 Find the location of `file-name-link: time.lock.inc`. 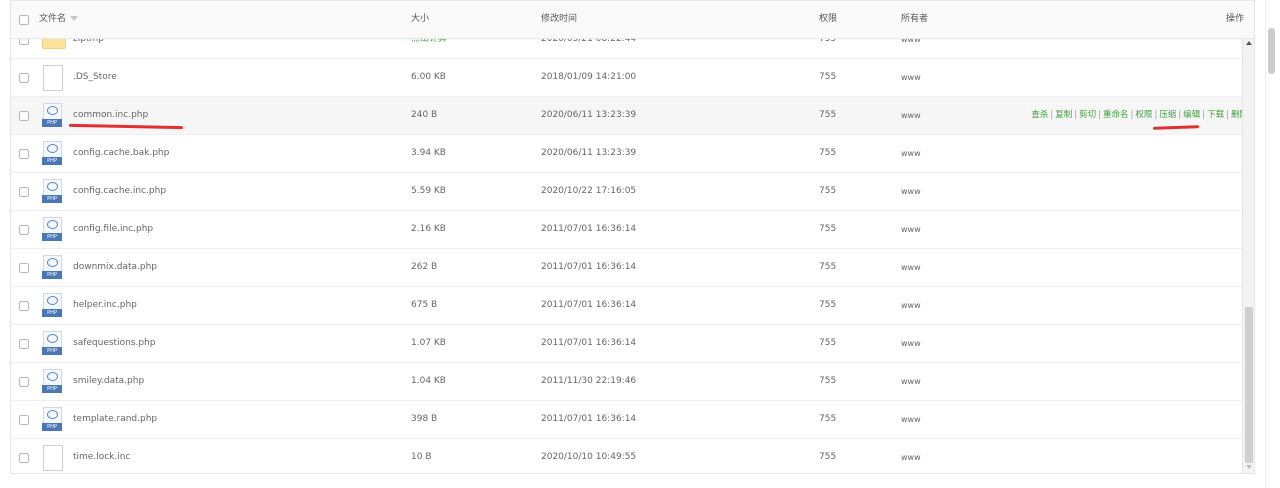

file-name-link: time.lock.inc is located at coordinates (101, 456).